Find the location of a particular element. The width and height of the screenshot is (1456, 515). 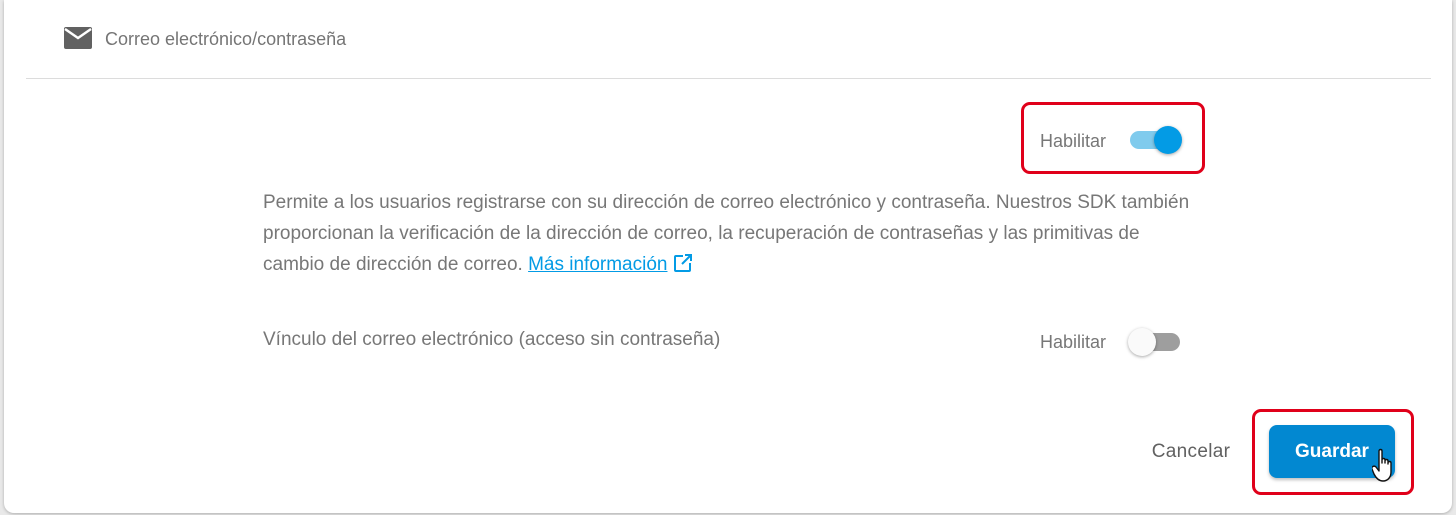

mail-icon is located at coordinates (78, 38).